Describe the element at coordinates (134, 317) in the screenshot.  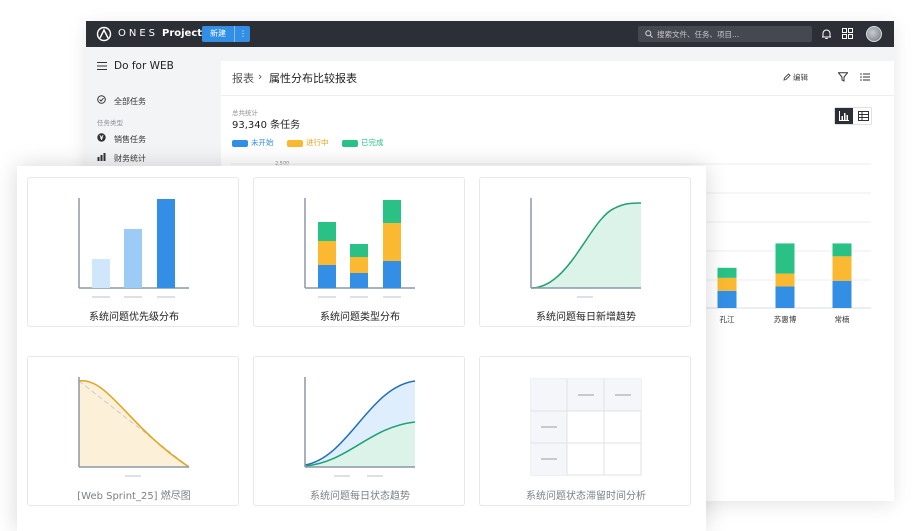
I see `card-title: 系统问题优先级分布` at that location.